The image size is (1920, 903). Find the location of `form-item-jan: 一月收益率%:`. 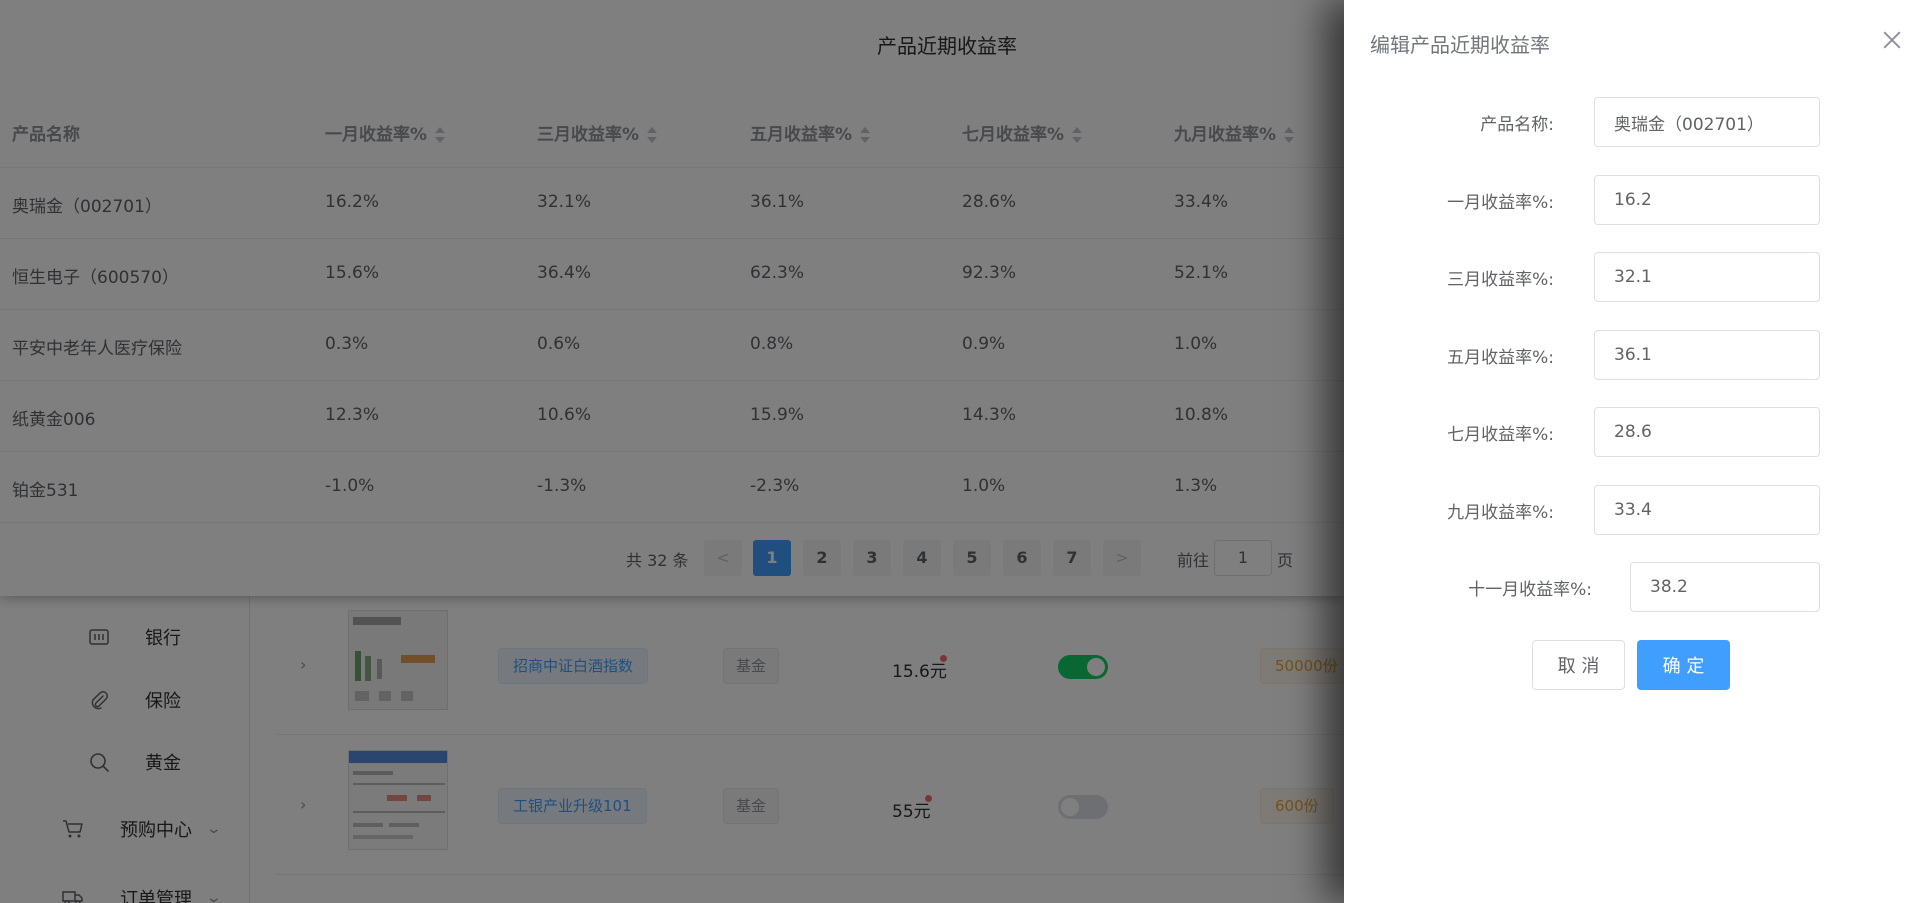

form-item-jan: 一月收益率%: is located at coordinates (1632, 200).